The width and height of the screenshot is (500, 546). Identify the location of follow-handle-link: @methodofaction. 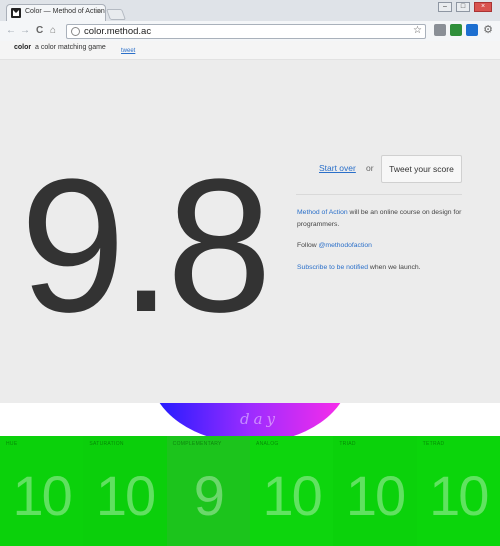
(345, 245).